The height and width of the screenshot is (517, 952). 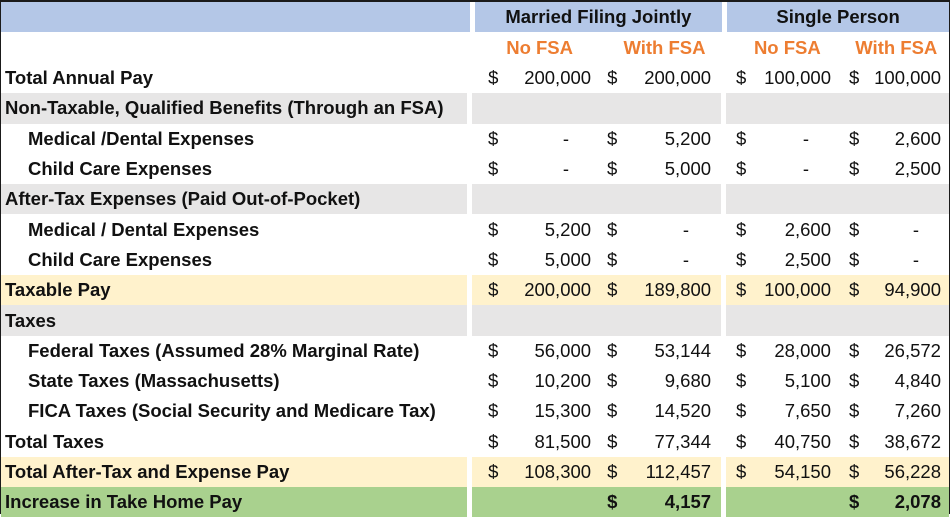 I want to click on value-cell-married-no-fsa: $ -, so click(x=534, y=169).